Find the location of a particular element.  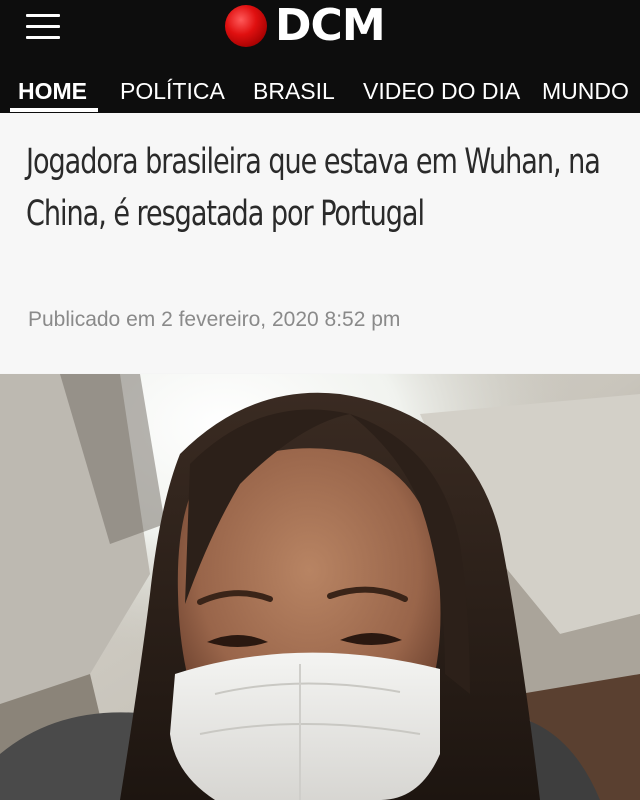

red-globe-icon is located at coordinates (246, 26).